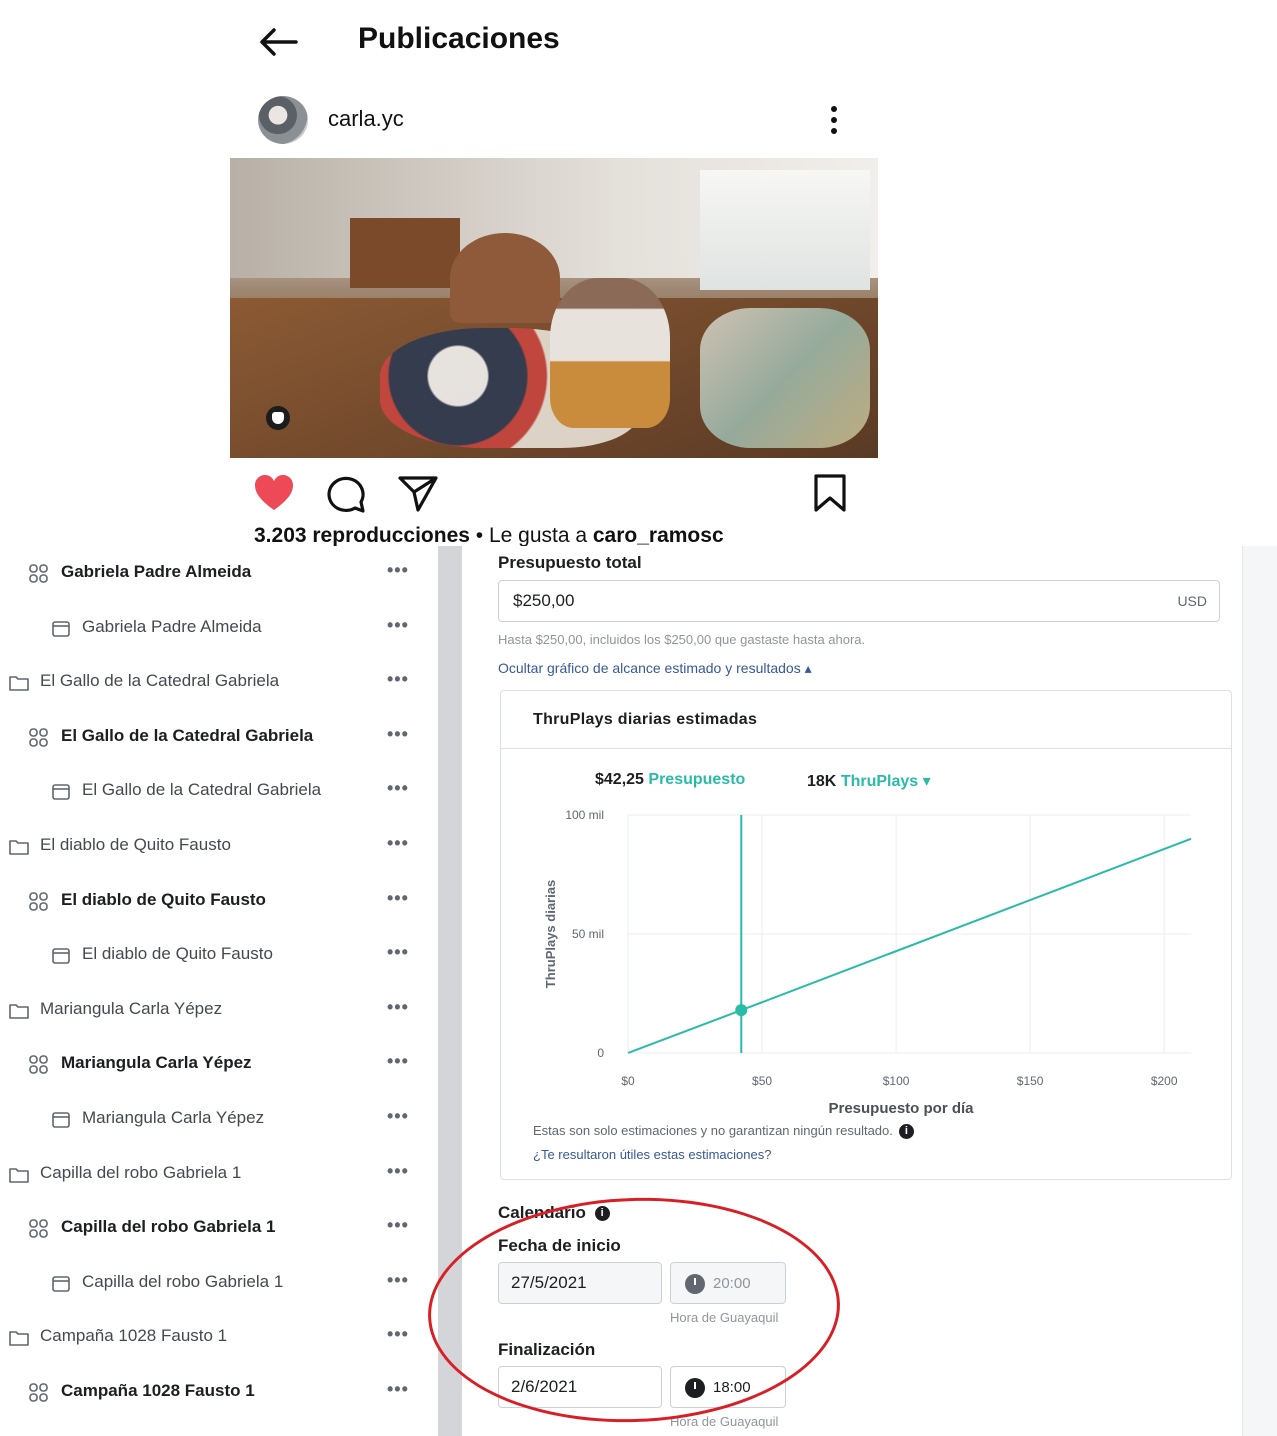  Describe the element at coordinates (588, 934) in the screenshot. I see `y-tick-label: 50 mil` at that location.